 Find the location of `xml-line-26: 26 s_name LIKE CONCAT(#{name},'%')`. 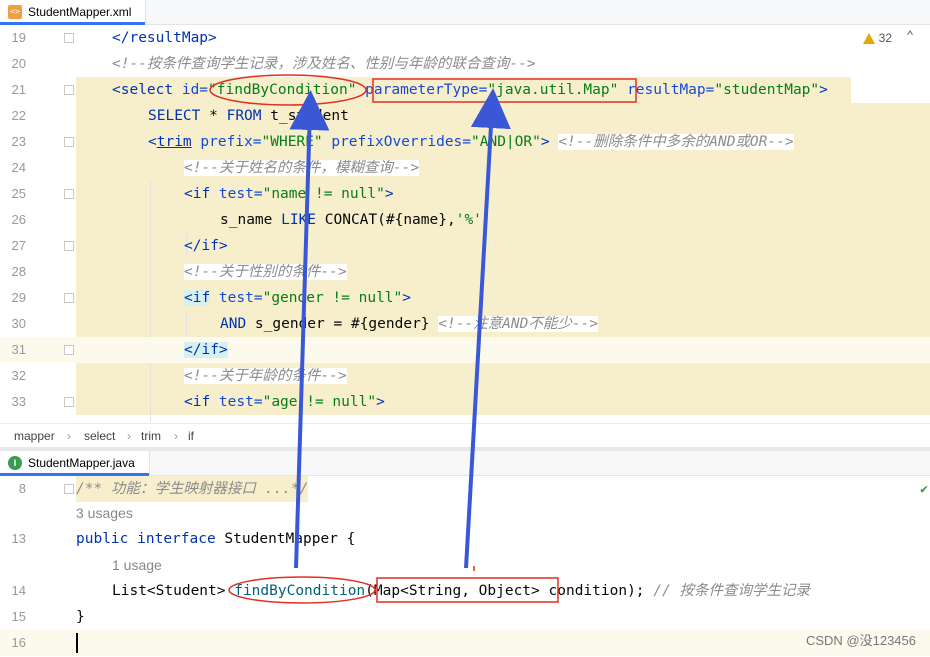

xml-line-26: 26 s_name LIKE CONCAT(#{name},'%') is located at coordinates (251, 220).